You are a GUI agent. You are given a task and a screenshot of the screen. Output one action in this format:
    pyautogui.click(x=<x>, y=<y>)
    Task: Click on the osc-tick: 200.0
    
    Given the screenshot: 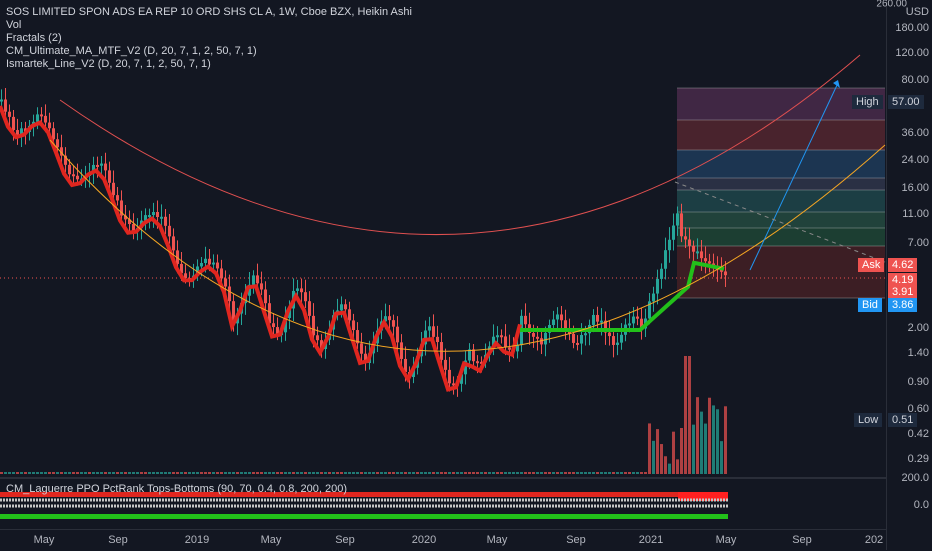 What is the action you would take?
    pyautogui.click(x=915, y=478)
    